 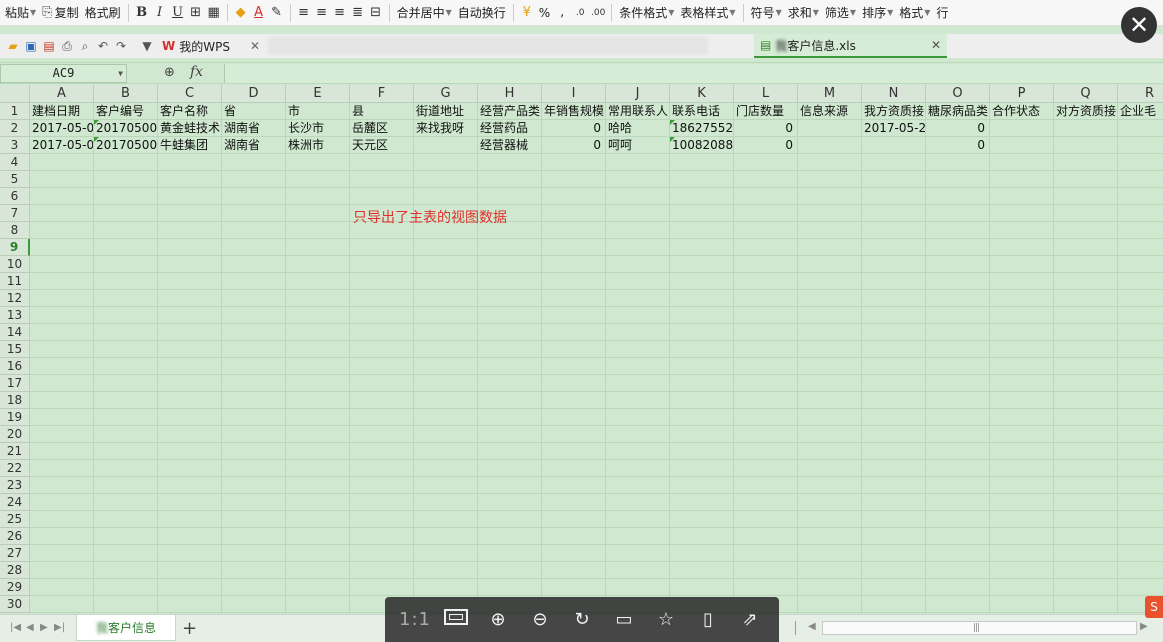 I want to click on cell-d21, so click(x=254, y=451).